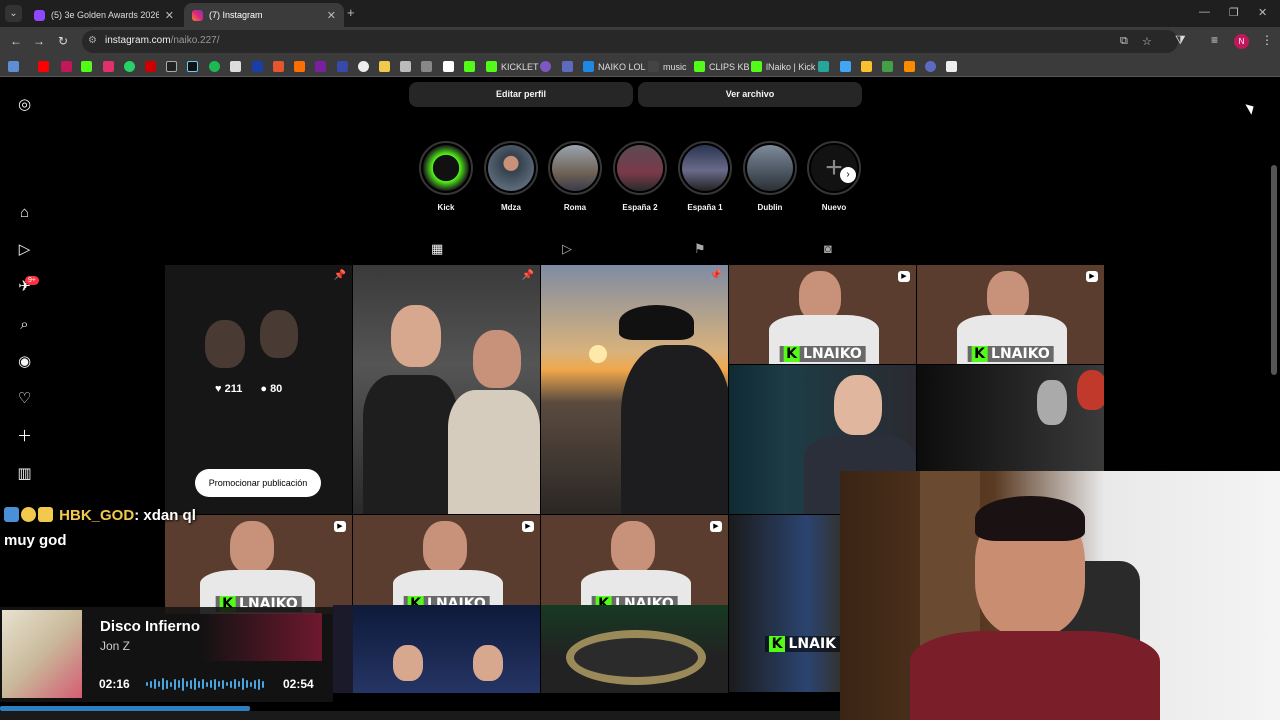  I want to click on home-icon: ⌂, so click(24, 212).